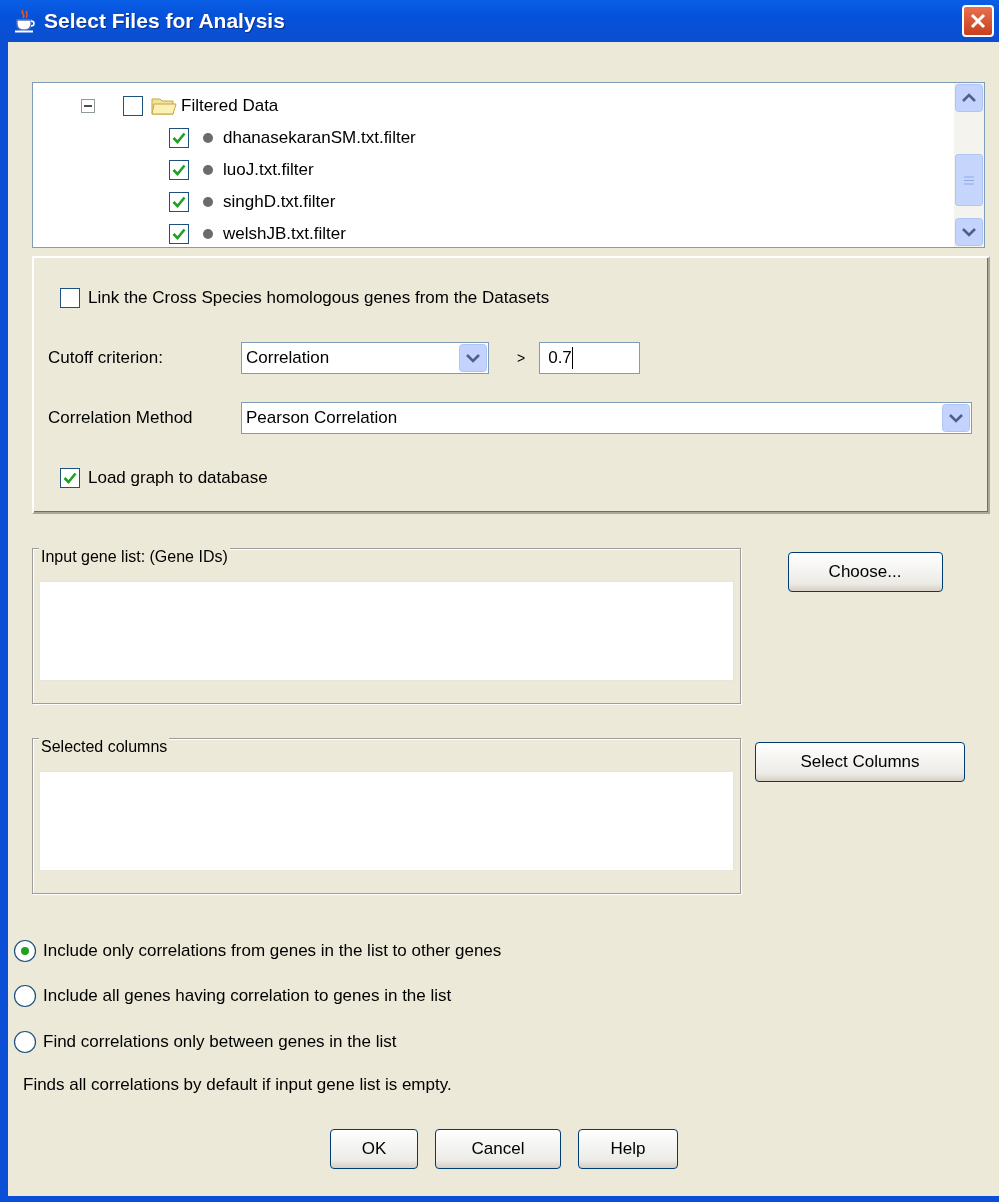 The width and height of the screenshot is (999, 1202). Describe the element at coordinates (272, 950) in the screenshot. I see `radio-label: Include only correlations from genes in the list to other genes` at that location.